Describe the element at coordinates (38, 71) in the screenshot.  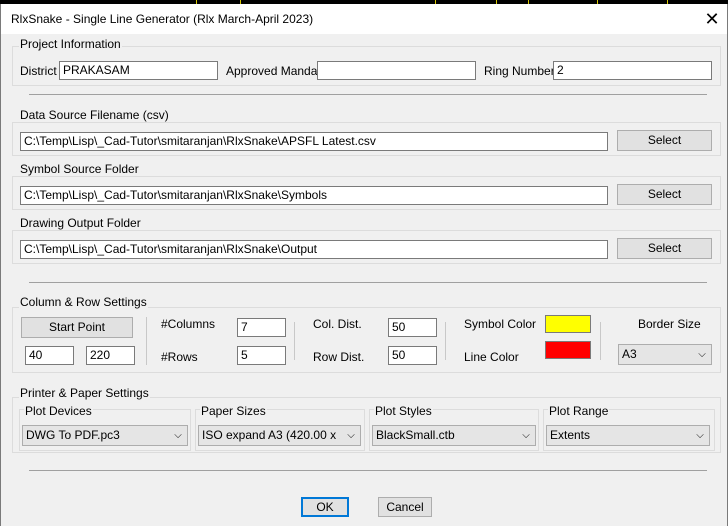
I see `district-label: District` at that location.